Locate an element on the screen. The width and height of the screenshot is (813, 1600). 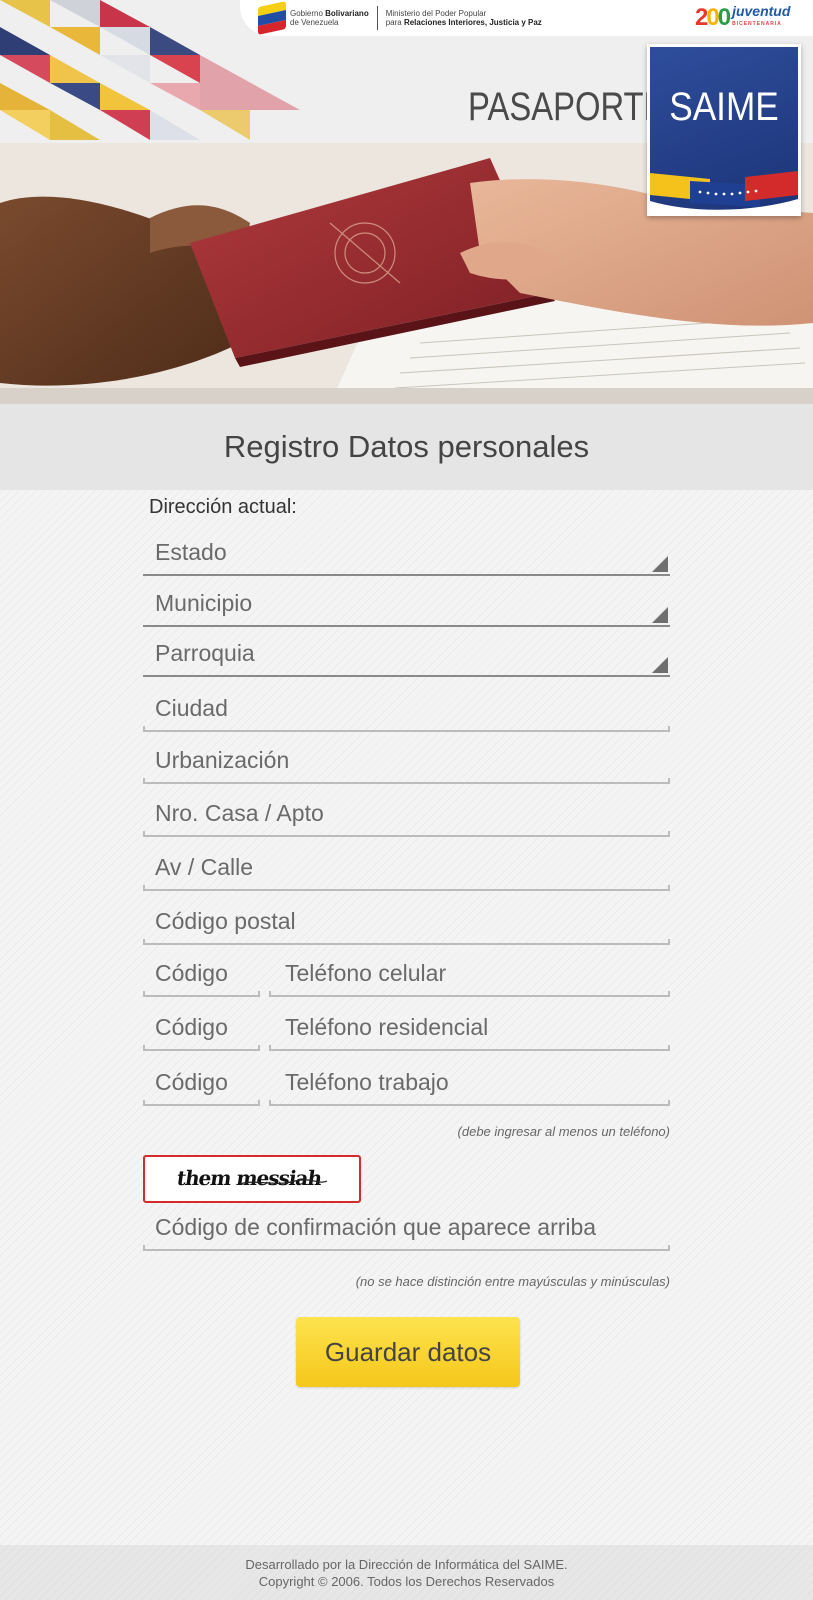
juventud-sub: BICENTENARIA is located at coordinates (757, 24).